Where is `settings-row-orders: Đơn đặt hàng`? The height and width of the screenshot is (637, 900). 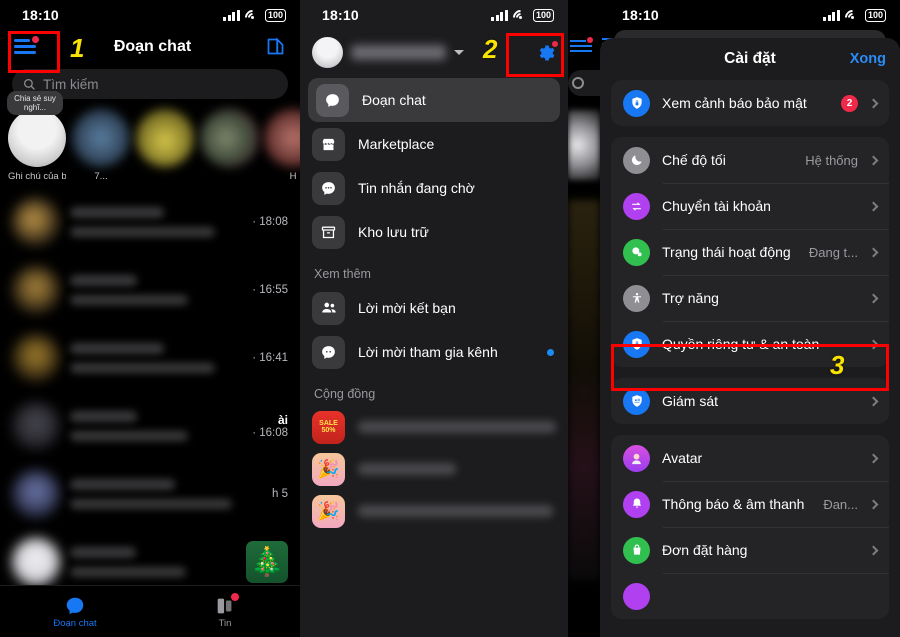
settings-row-orders: Đơn đặt hàng is located at coordinates (750, 550).